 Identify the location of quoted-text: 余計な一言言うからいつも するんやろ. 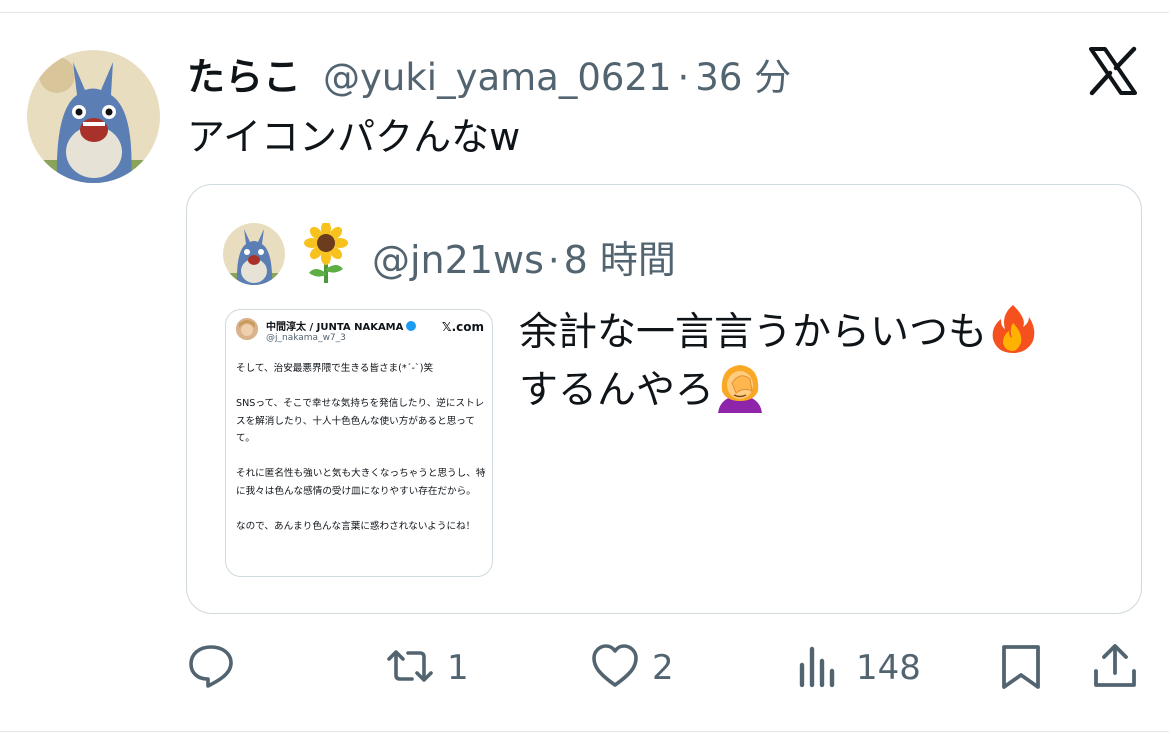
(814, 361).